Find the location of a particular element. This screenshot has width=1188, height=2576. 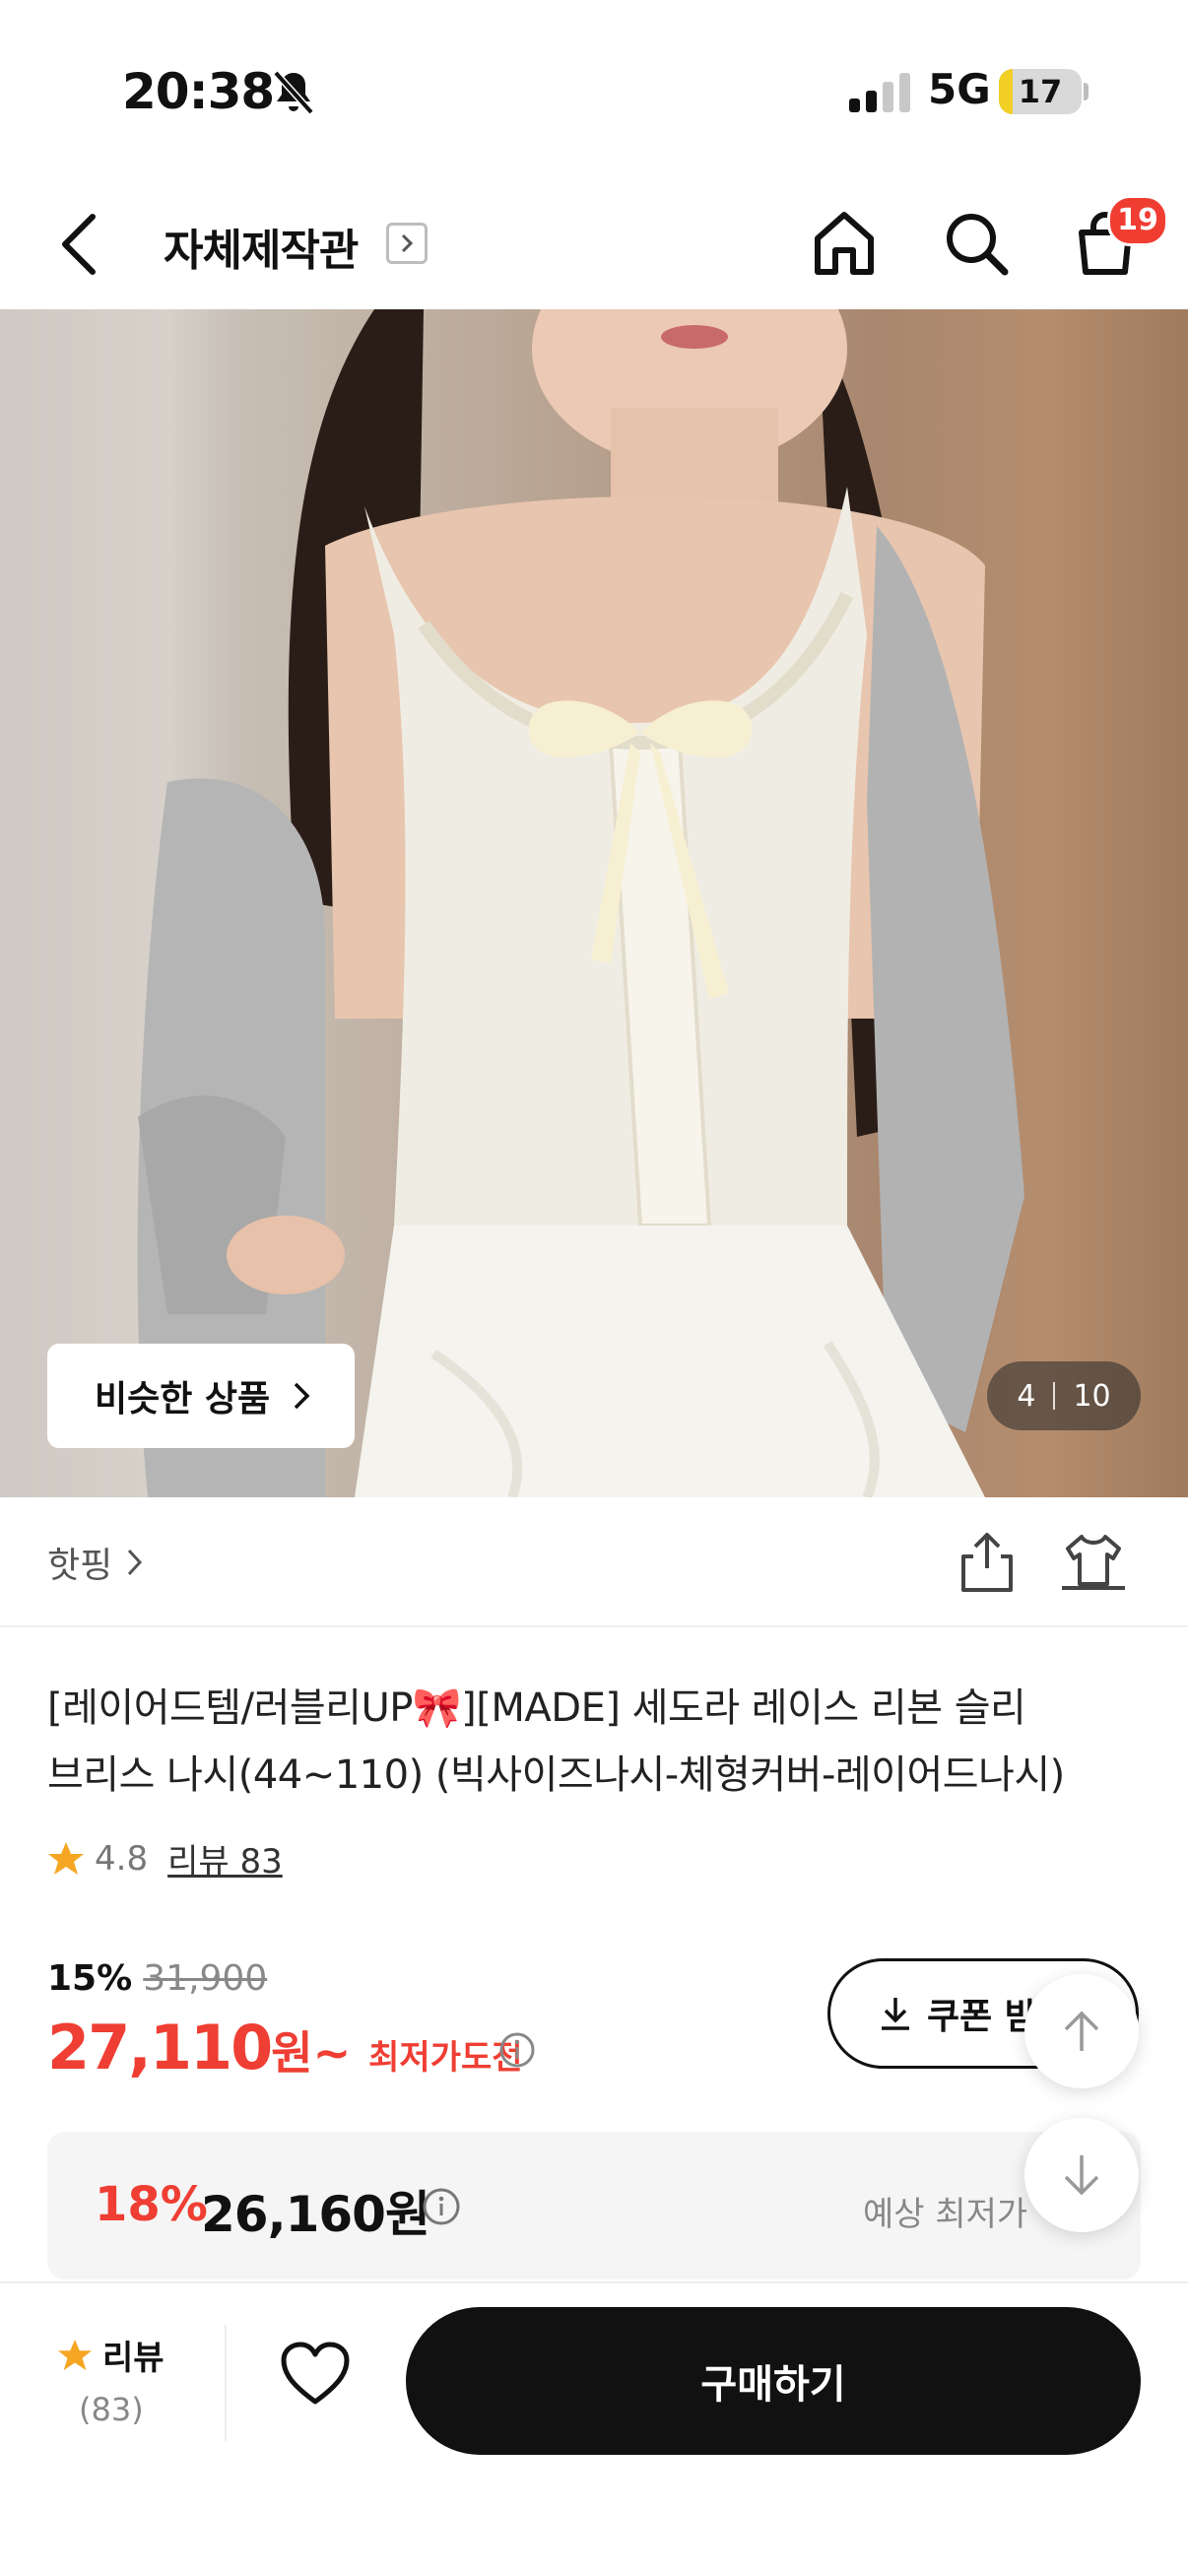

scroll-down-button is located at coordinates (1081, 2175).